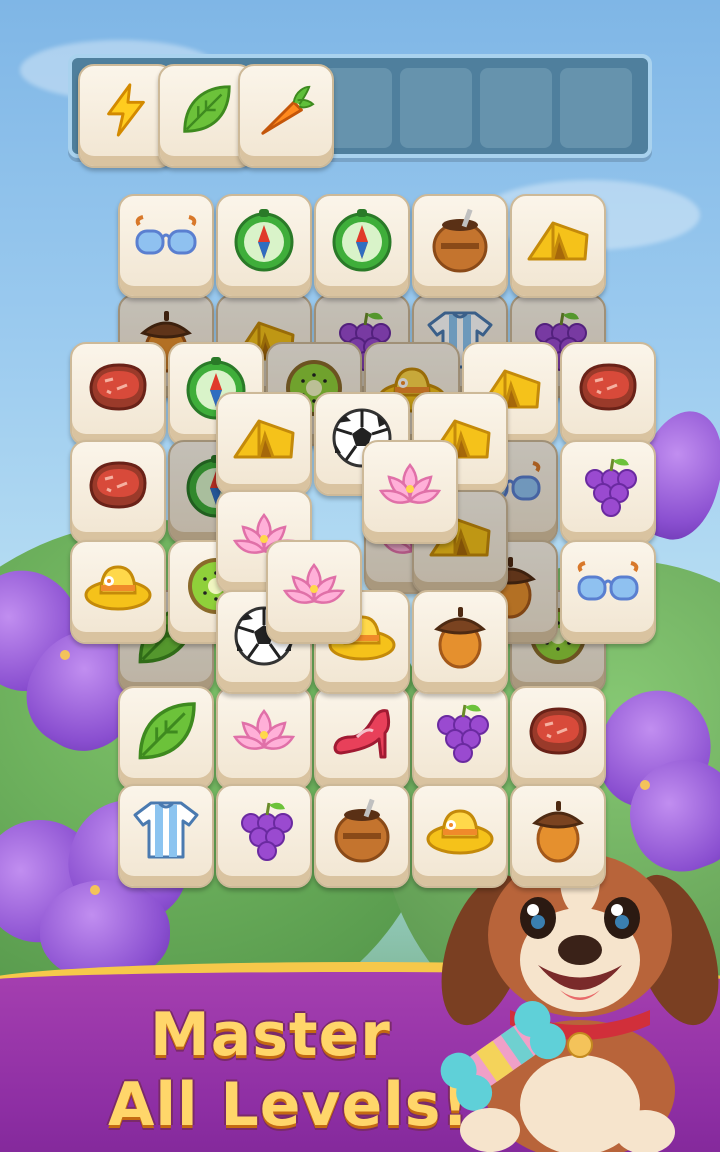 This screenshot has height=1152, width=720. I want to click on lightning-icon, so click(126, 110).